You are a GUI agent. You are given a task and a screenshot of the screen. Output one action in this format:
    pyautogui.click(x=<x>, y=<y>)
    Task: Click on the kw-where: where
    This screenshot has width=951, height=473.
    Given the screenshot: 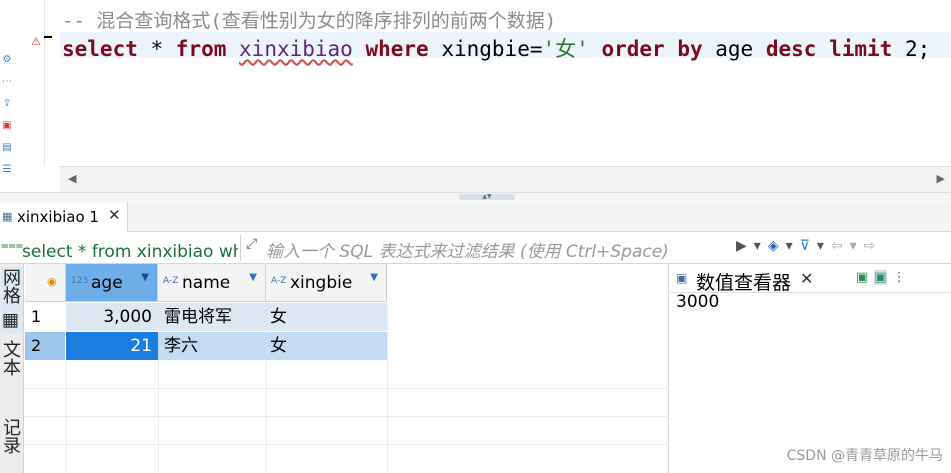 What is the action you would take?
    pyautogui.click(x=397, y=49)
    